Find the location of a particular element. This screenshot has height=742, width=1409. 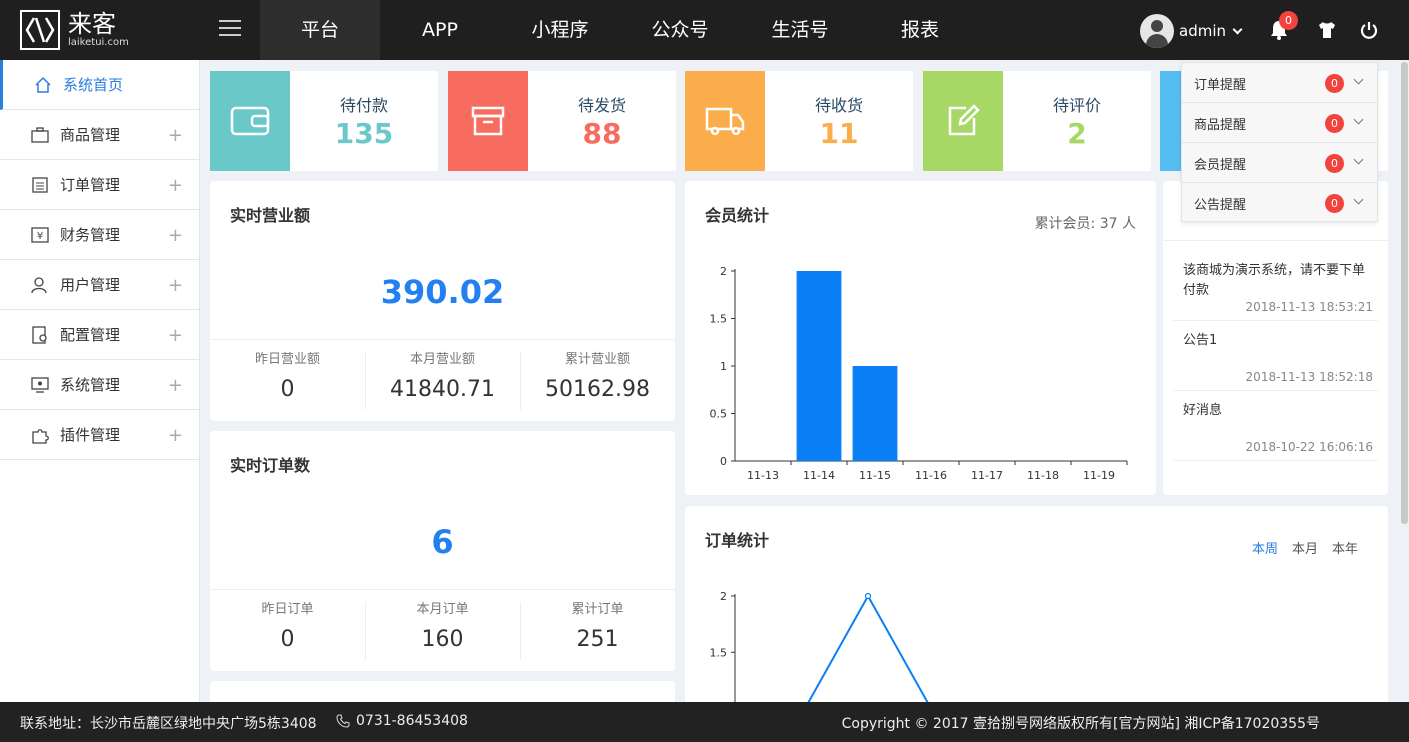

notice-item: 好消息 2018-10-22 16:06:16 is located at coordinates (1275, 426).